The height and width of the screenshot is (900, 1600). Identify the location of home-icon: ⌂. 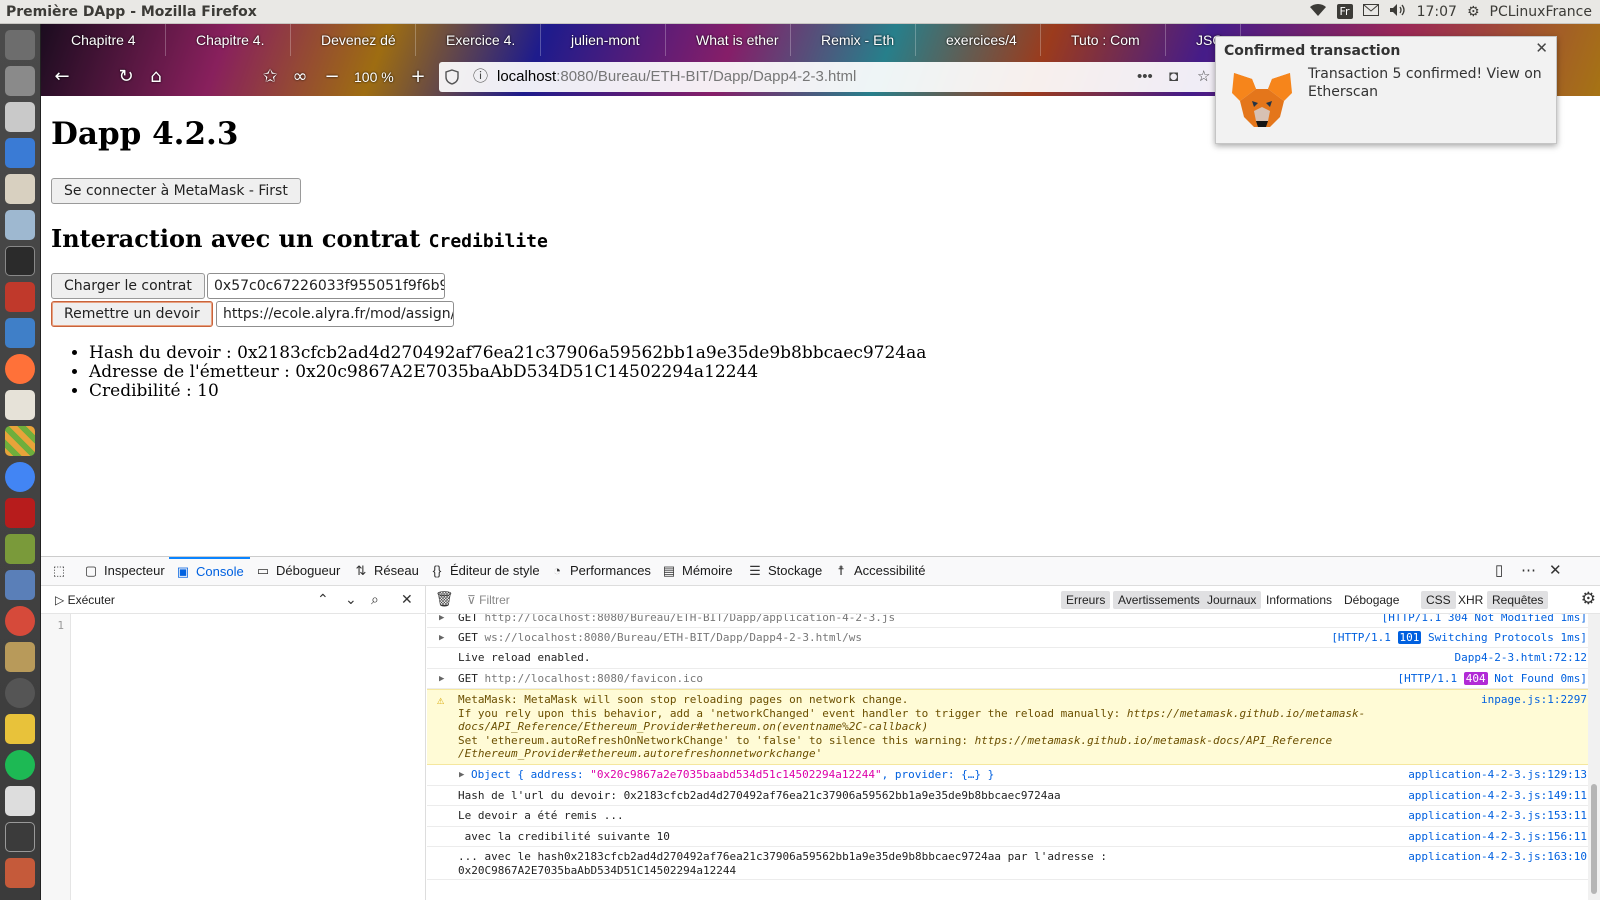
(156, 77).